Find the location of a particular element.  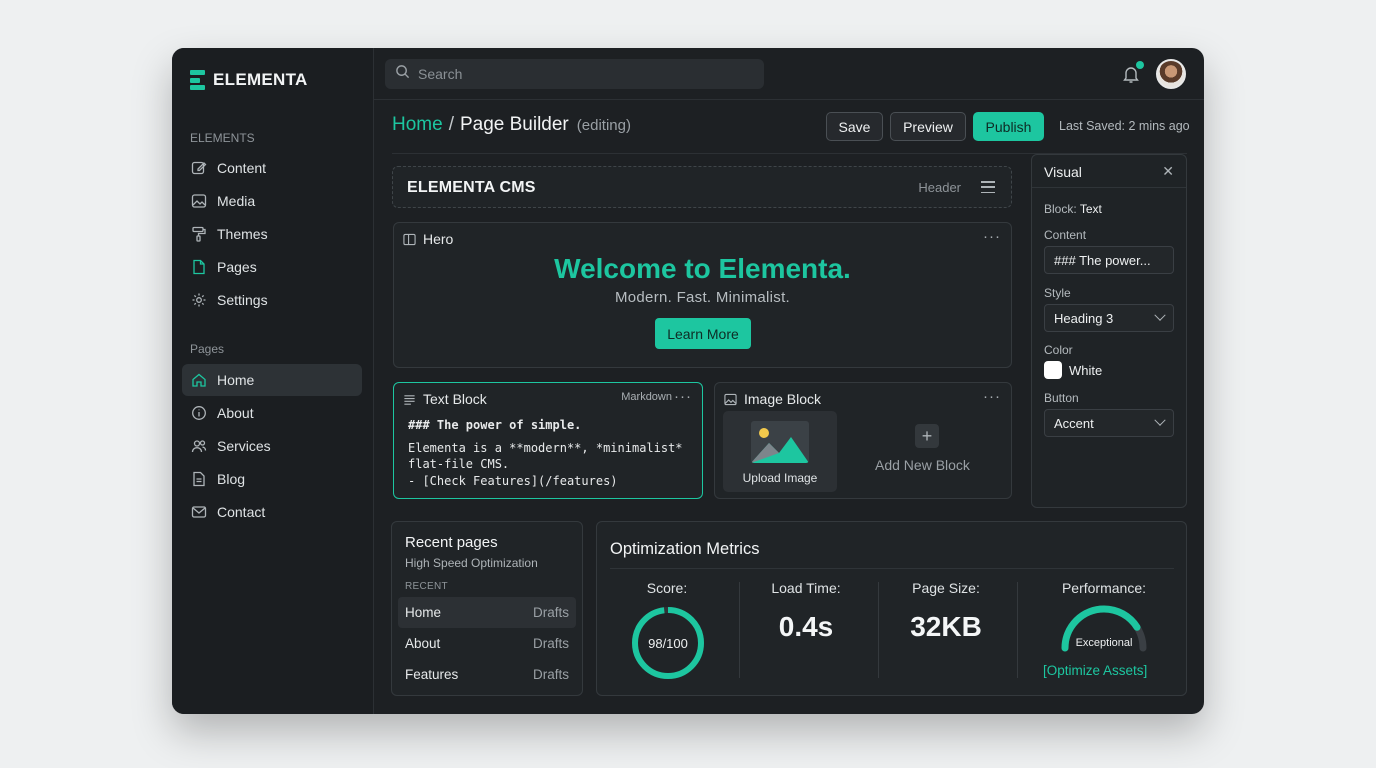

recent-page-name: Home is located at coordinates (423, 612).